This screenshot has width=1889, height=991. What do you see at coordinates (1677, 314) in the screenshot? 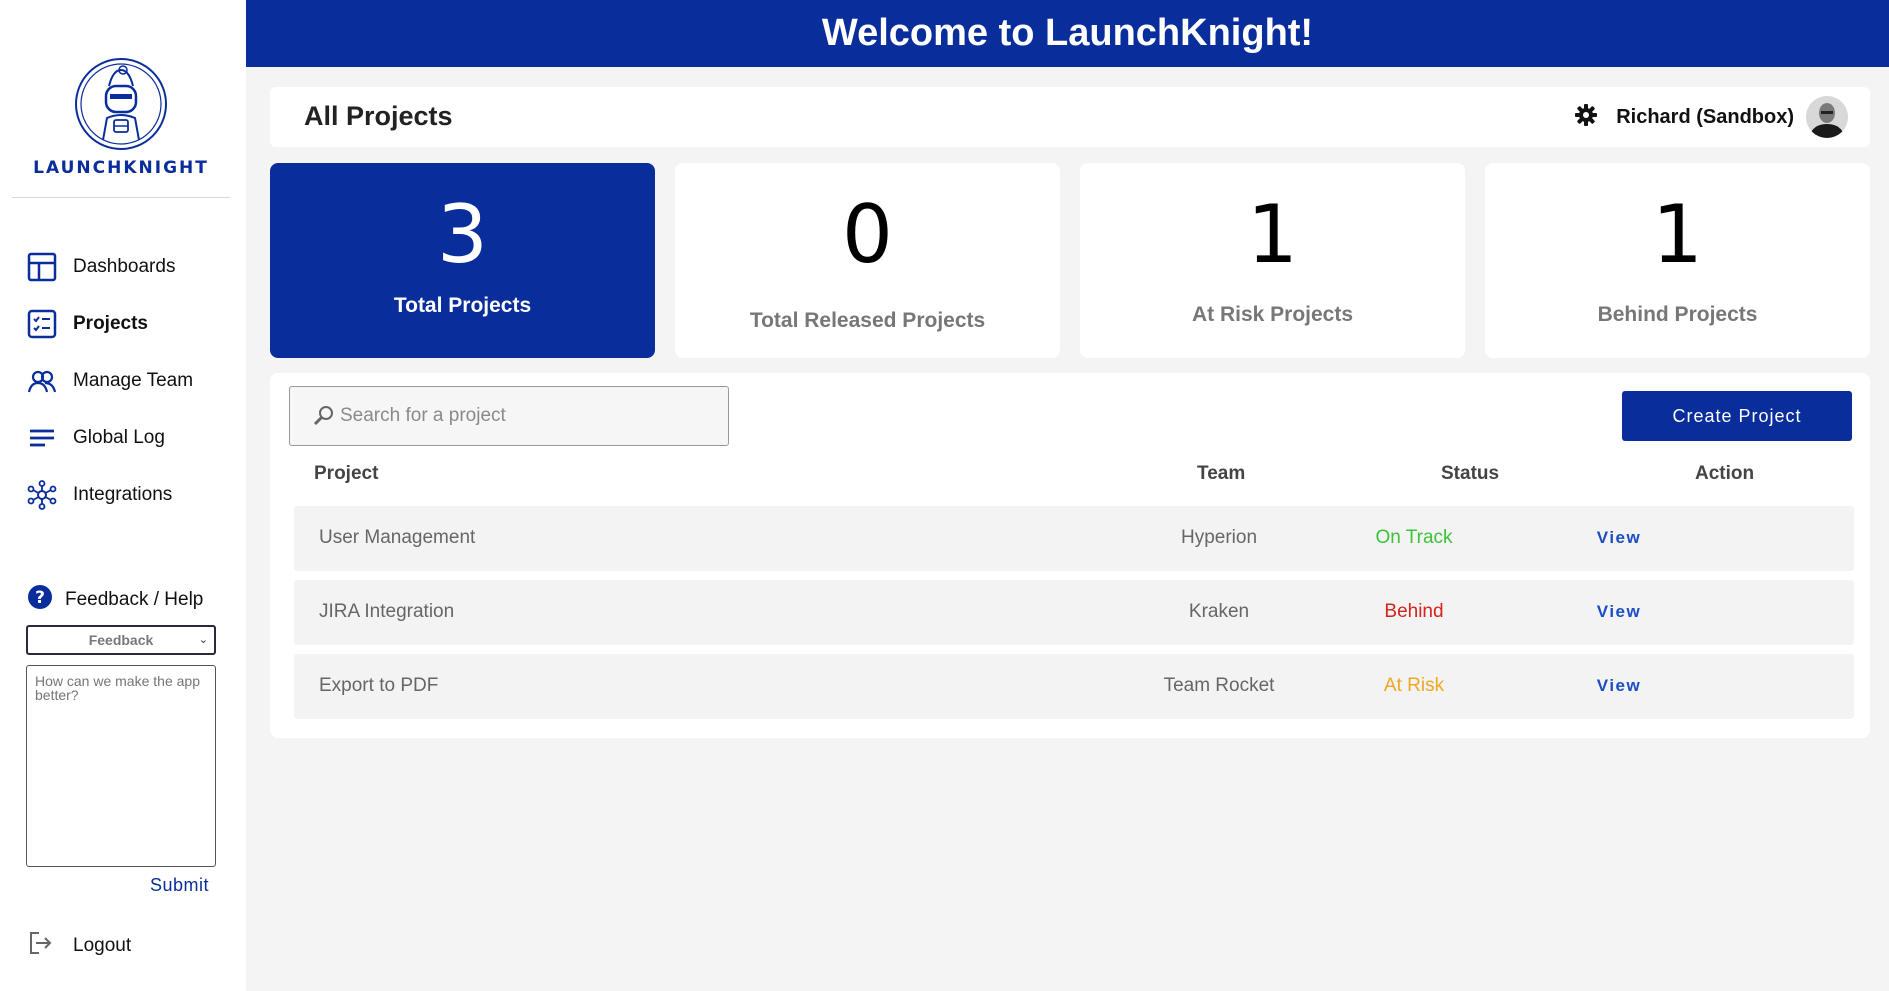
I see `stat-label: Behind Projects` at bounding box center [1677, 314].